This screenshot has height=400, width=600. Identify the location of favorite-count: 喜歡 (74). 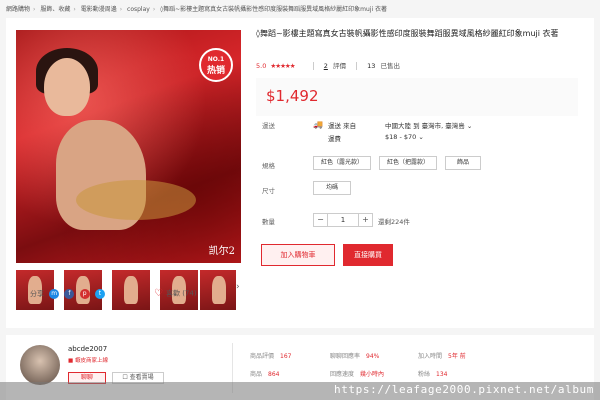
(181, 293).